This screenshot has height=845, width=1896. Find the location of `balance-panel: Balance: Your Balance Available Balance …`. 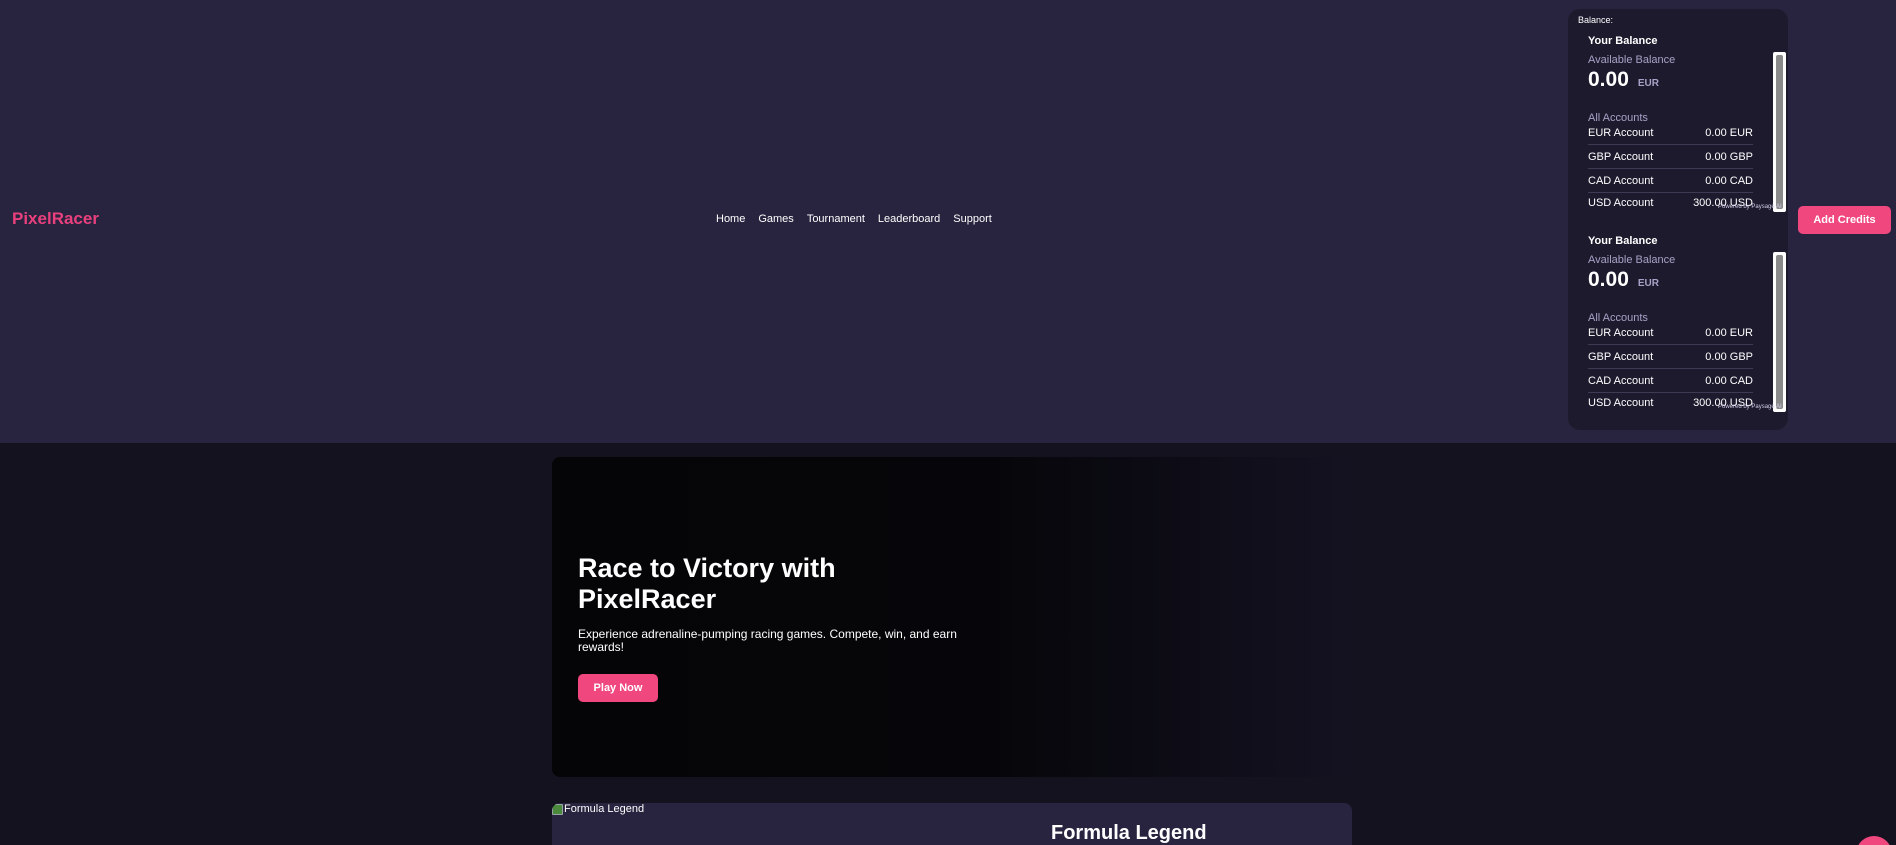

balance-panel: Balance: Your Balance Available Balance … is located at coordinates (1678, 219).